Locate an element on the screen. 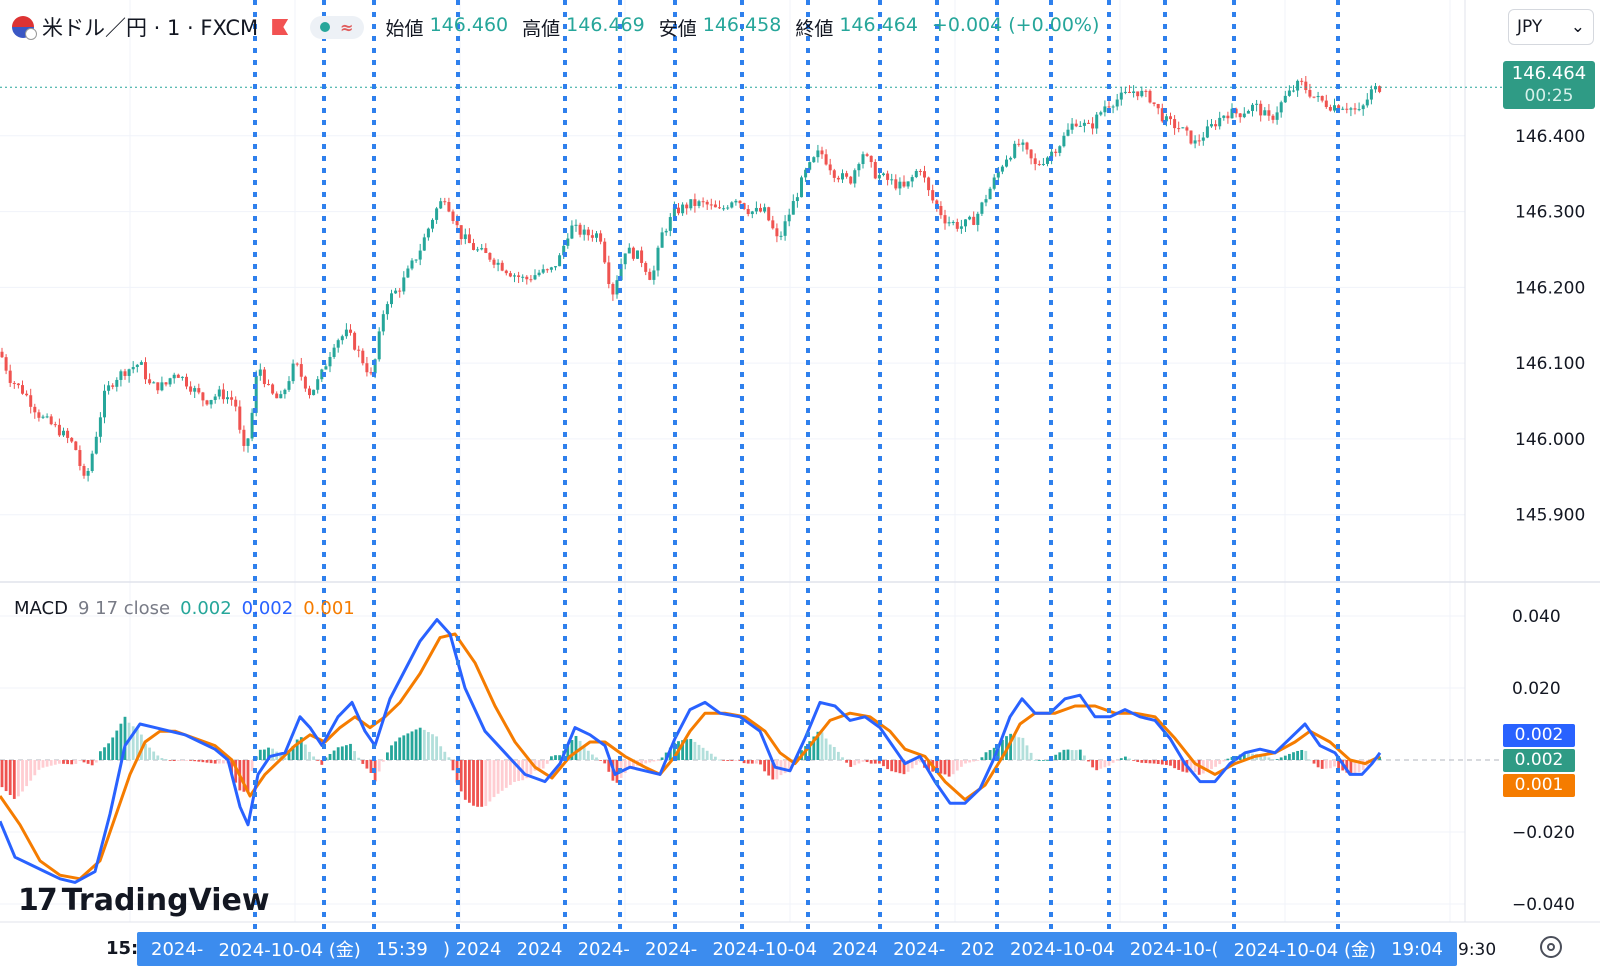 The image size is (1600, 977). settings-gear-icon is located at coordinates (1551, 947).